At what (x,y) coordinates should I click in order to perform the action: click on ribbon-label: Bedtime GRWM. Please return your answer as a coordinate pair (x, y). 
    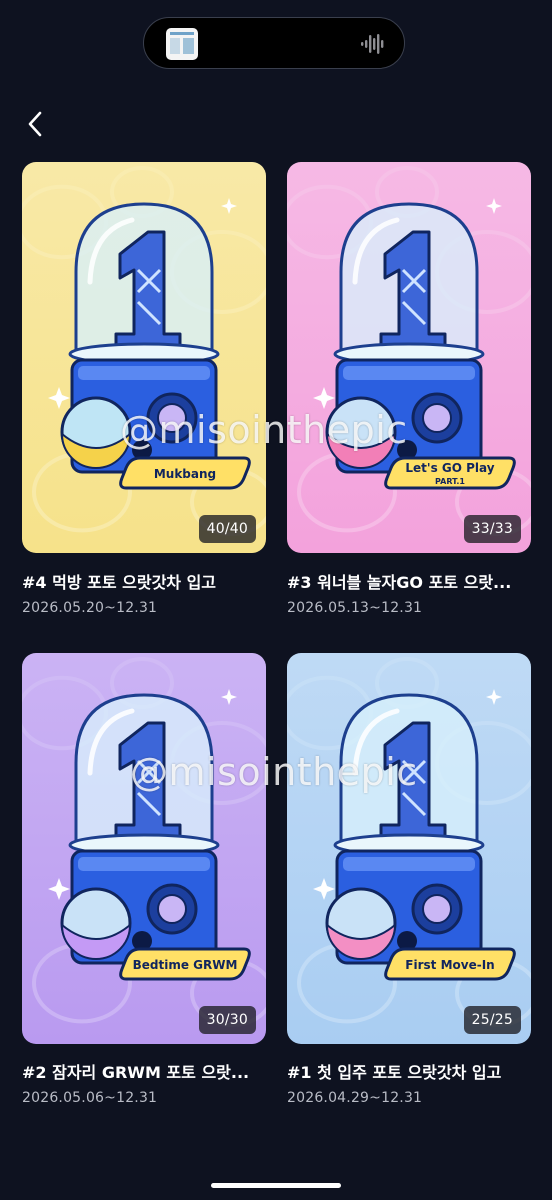
    Looking at the image, I should click on (185, 965).